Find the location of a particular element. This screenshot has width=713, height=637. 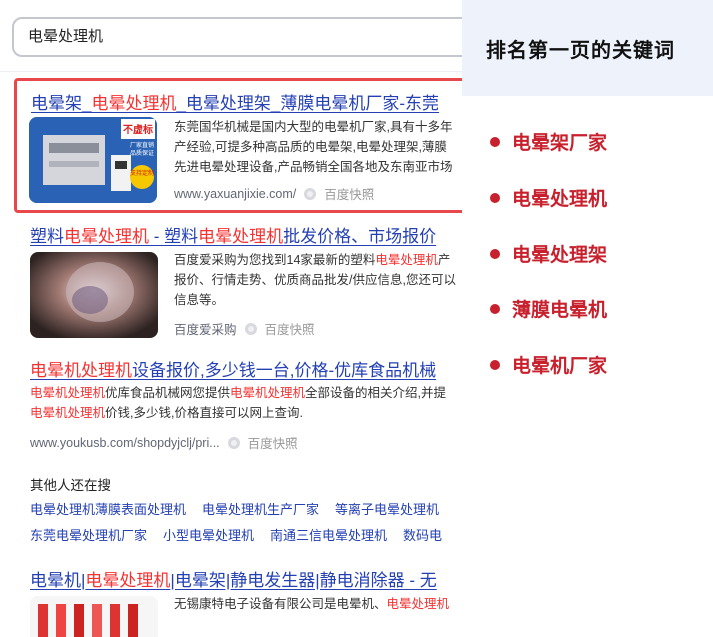

related-search-link: 南通三信电晕处理机 is located at coordinates (328, 534).